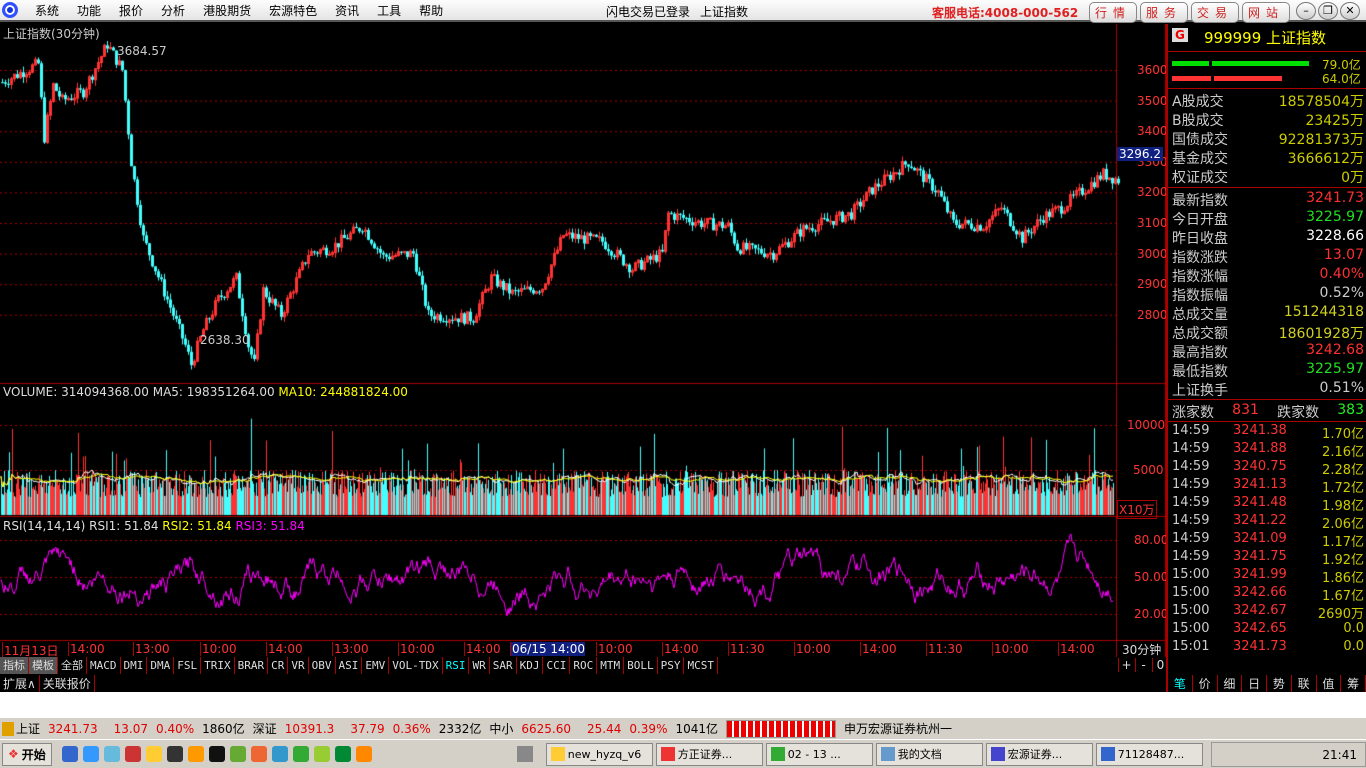  Describe the element at coordinates (671, 665) in the screenshot. I see `indicator-tab-psy: PSY` at that location.